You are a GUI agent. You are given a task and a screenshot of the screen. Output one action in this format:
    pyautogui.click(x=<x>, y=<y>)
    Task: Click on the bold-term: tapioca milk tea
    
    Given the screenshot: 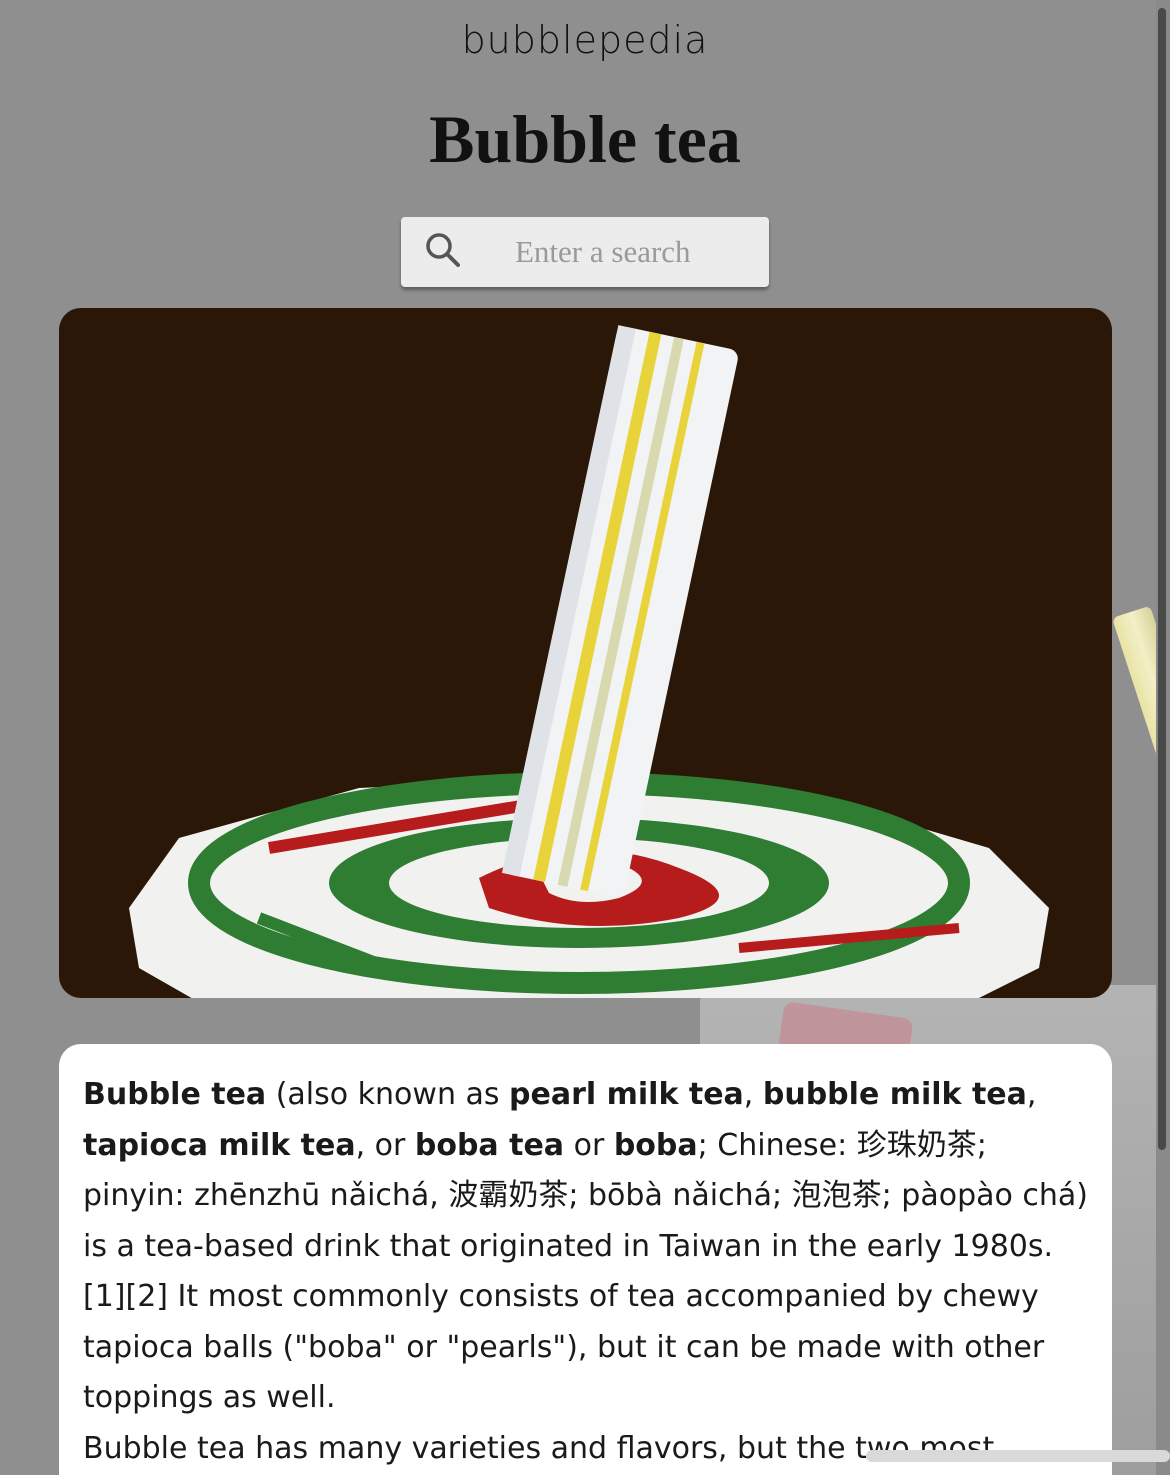 What is the action you would take?
    pyautogui.click(x=219, y=1145)
    